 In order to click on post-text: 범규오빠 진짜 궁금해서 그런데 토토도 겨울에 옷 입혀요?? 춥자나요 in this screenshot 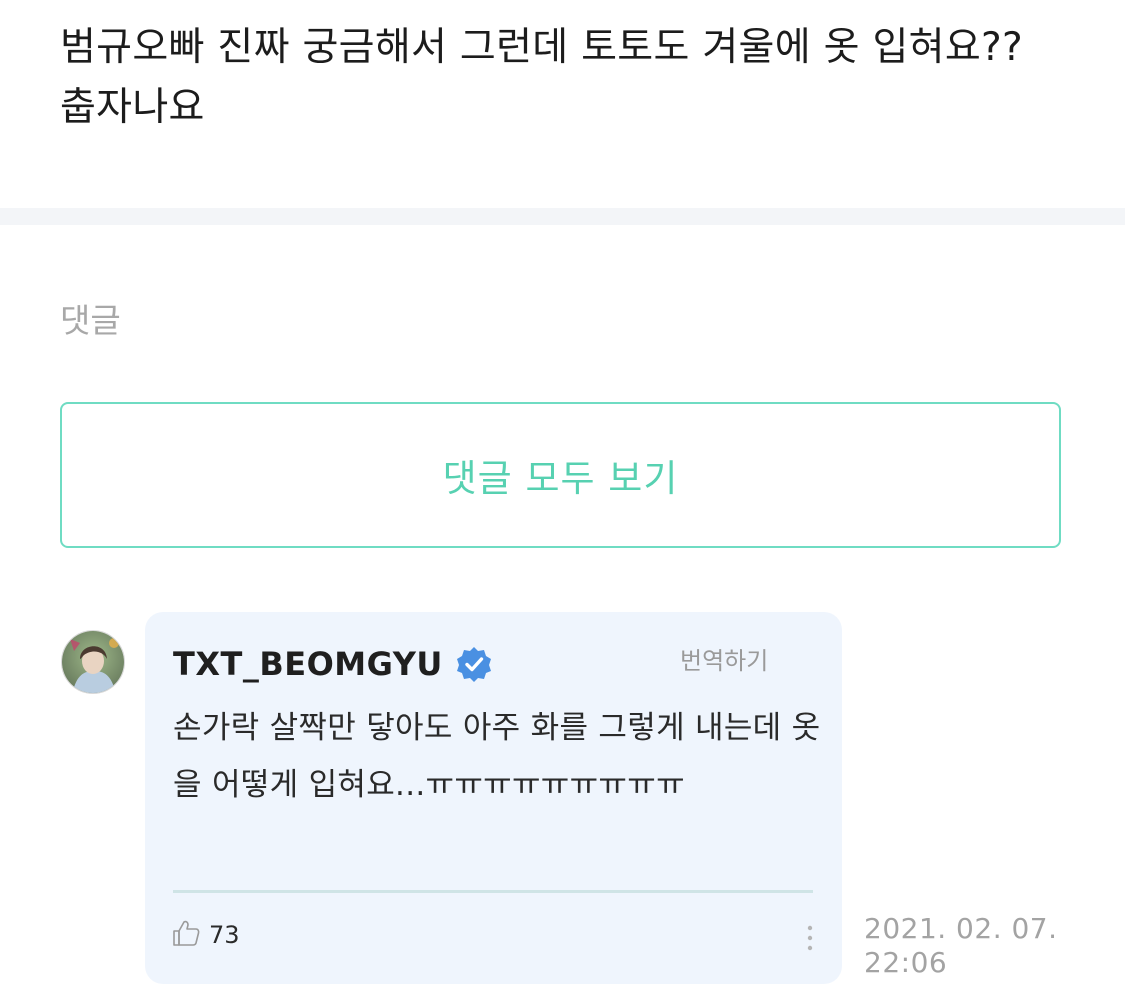, I will do `click(542, 77)`.